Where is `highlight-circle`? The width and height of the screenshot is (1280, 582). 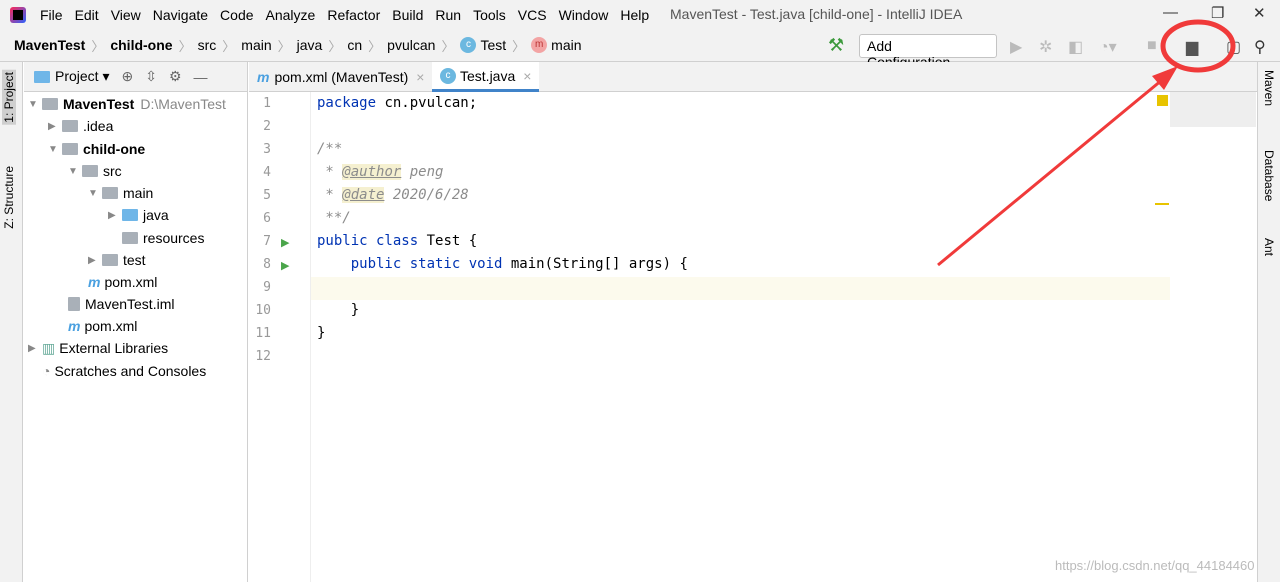 highlight-circle is located at coordinates (1198, 46).